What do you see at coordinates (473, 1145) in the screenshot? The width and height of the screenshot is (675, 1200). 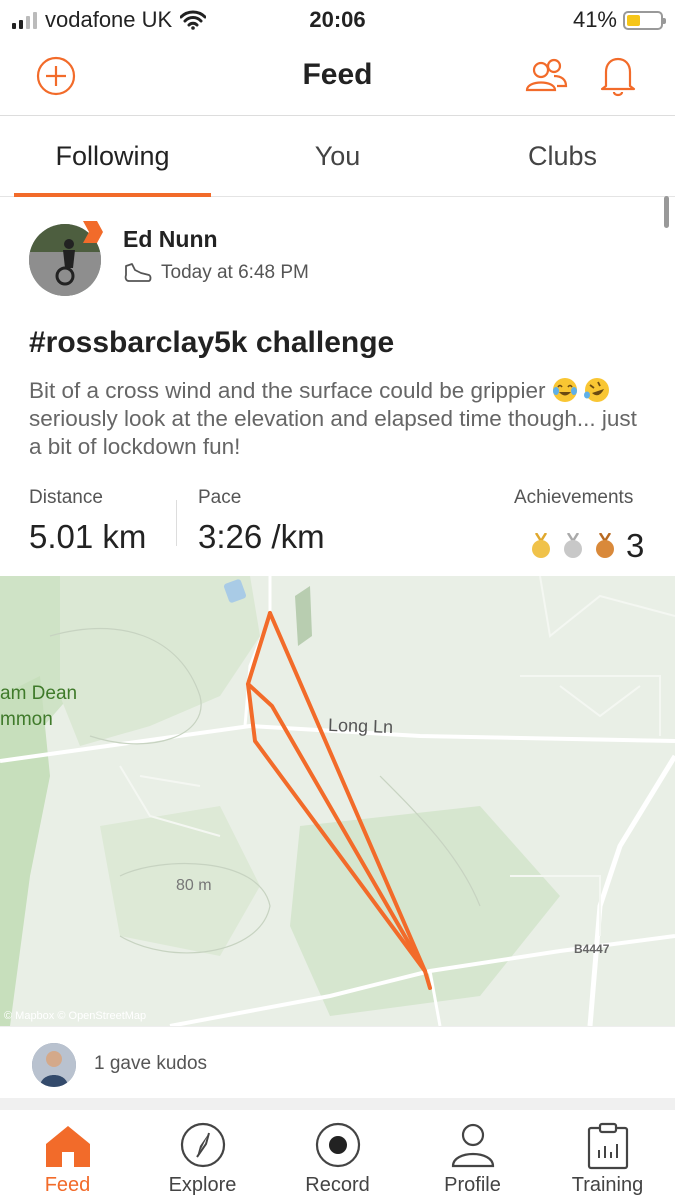 I see `profile-icon` at bounding box center [473, 1145].